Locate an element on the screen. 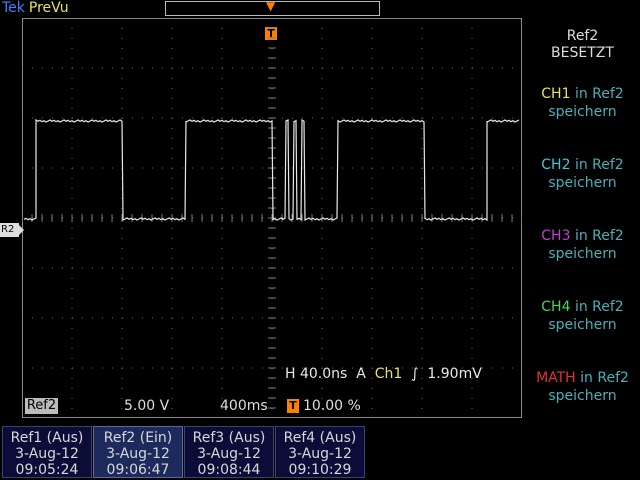  tab-date: 3-Aug-12 is located at coordinates (320, 454).